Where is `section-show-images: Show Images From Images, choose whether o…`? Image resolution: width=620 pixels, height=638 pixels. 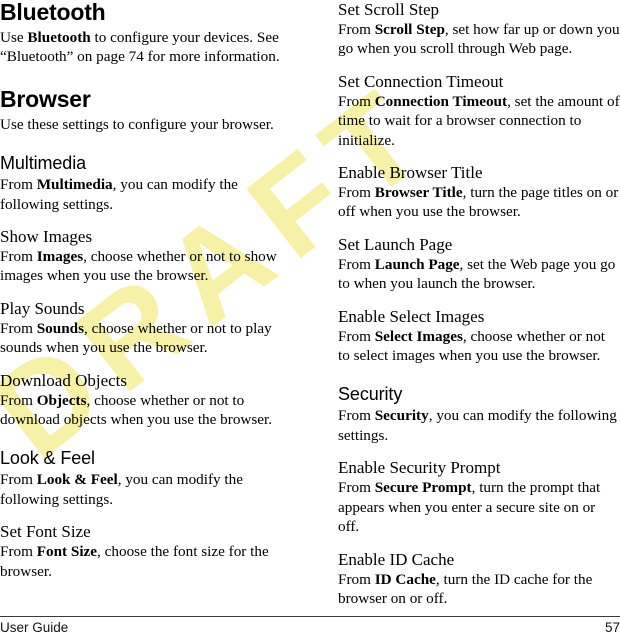 section-show-images: Show Images From Images, choose whether o… is located at coordinates (141, 256).